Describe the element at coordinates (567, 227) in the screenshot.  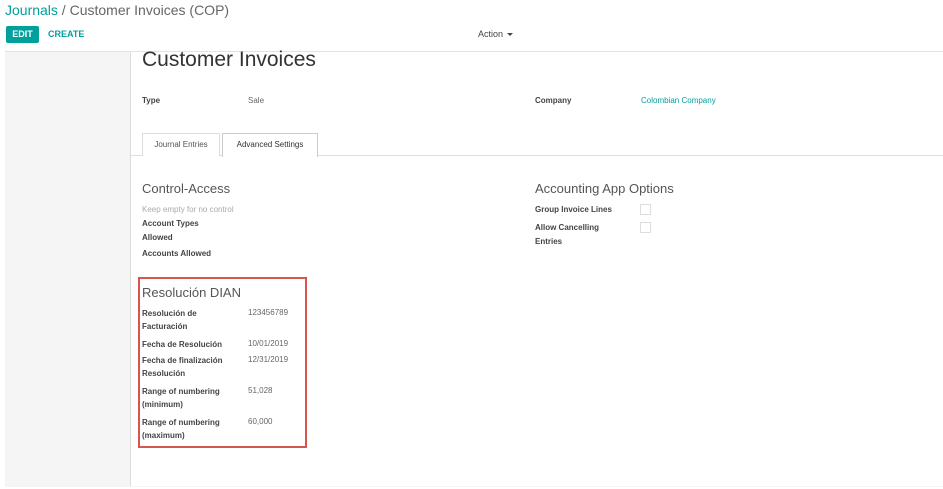
I see `allow-cancelling-label-line1: Allow Cancelling` at that location.